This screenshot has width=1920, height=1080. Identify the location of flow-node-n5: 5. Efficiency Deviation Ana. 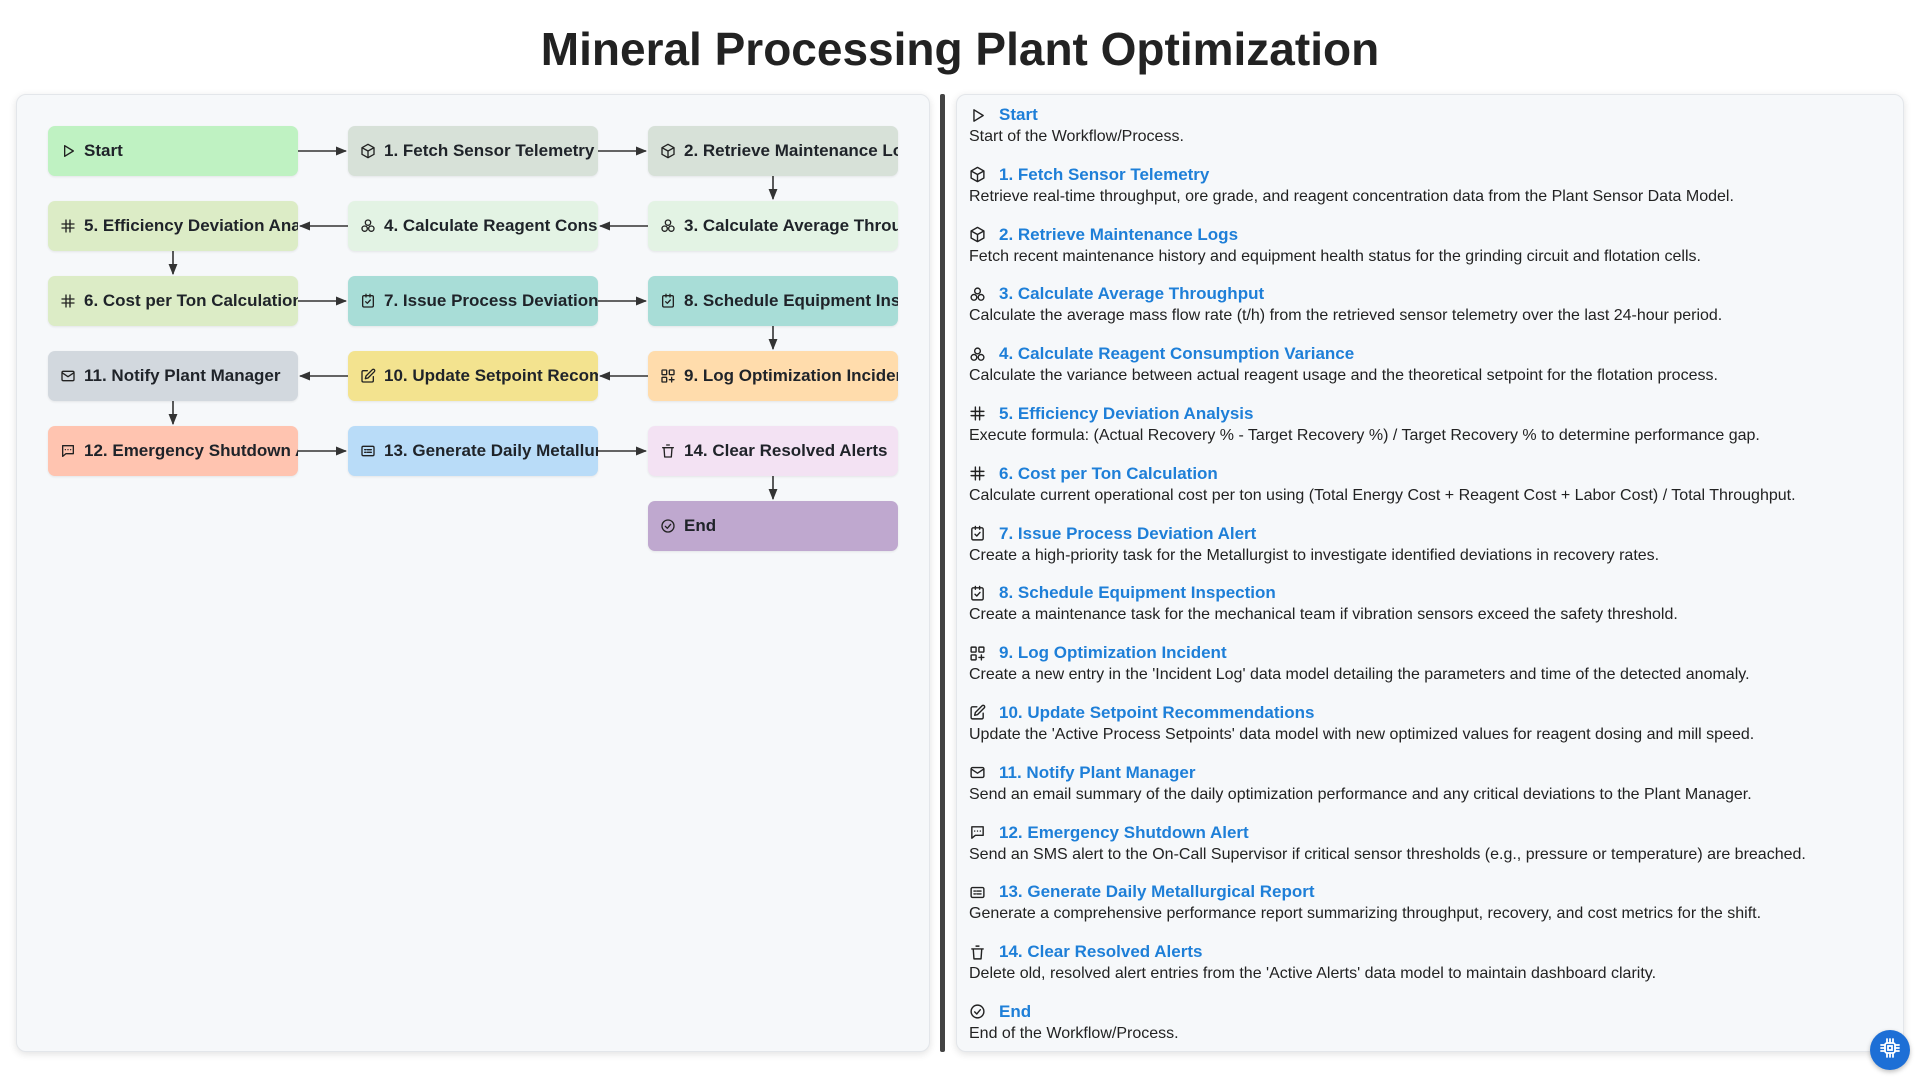
(173, 226).